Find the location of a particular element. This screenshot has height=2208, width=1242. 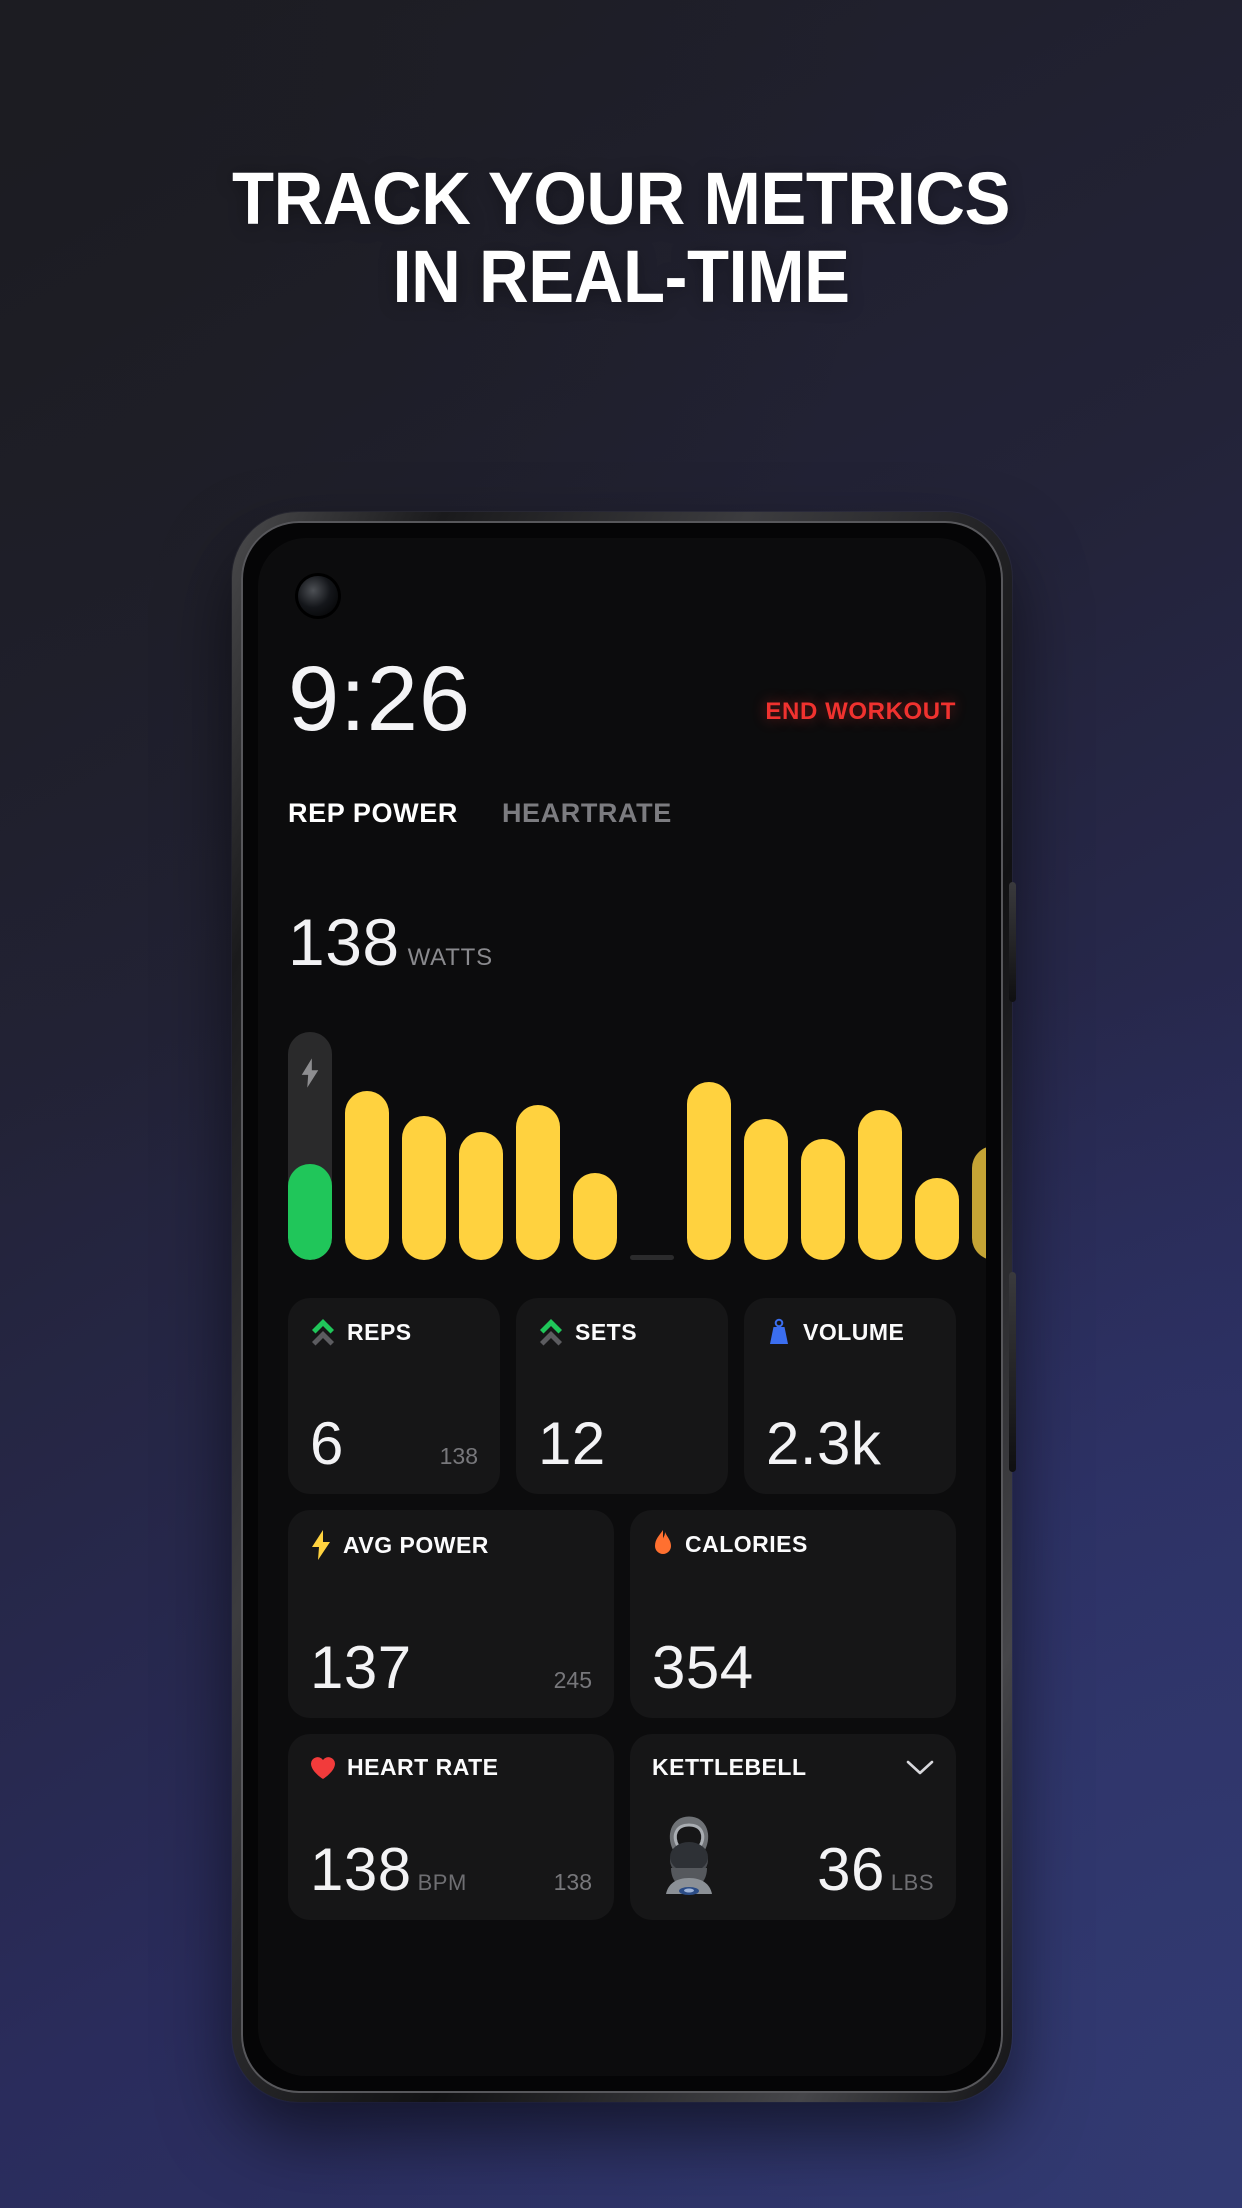

card-reps-head: REPS is located at coordinates (394, 1332).